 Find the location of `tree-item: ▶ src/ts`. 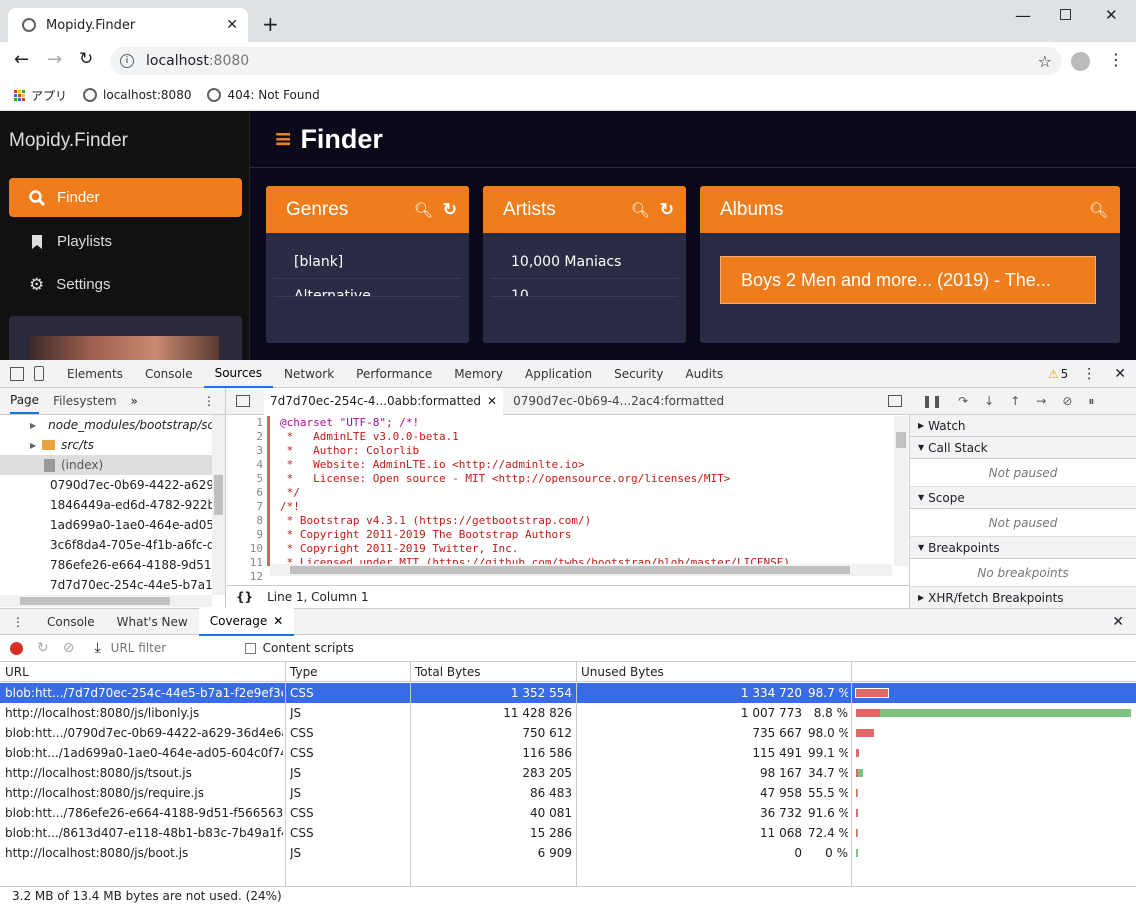

tree-item: ▶ src/ts is located at coordinates (106, 445).